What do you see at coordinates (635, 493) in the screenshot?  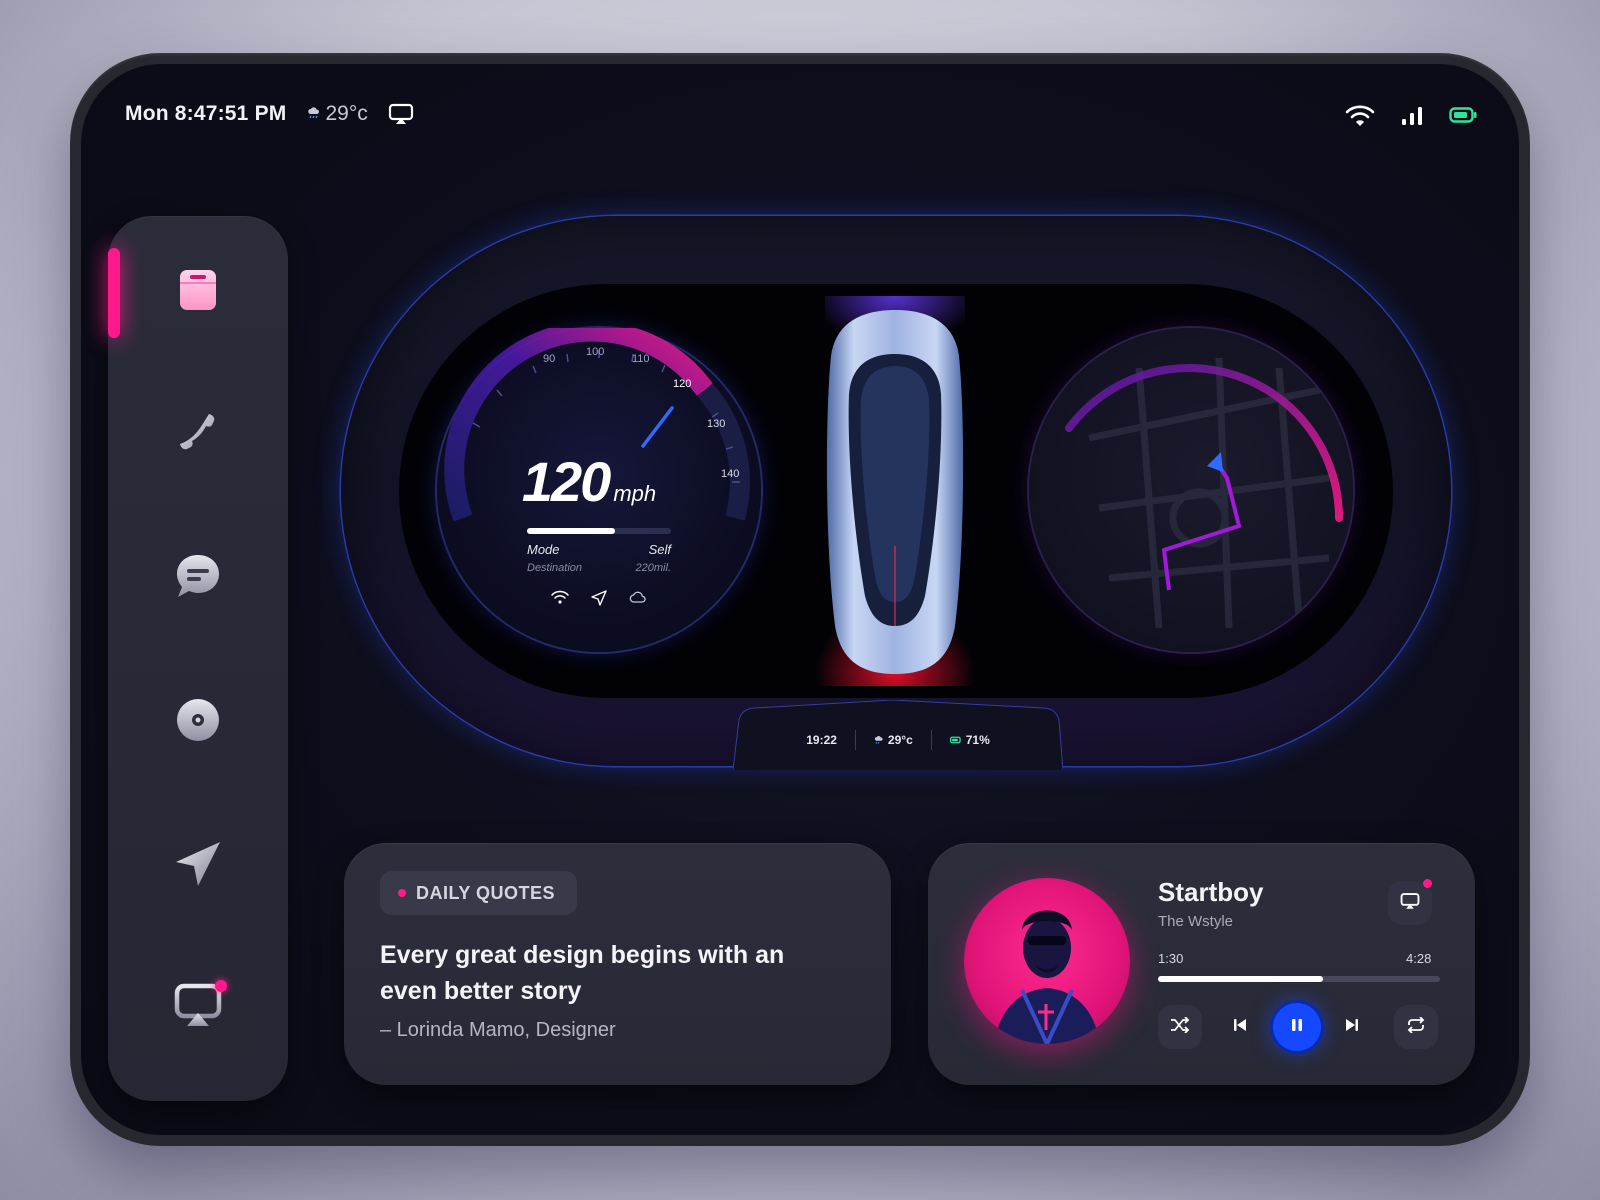 I see `speed-unit: mph` at bounding box center [635, 493].